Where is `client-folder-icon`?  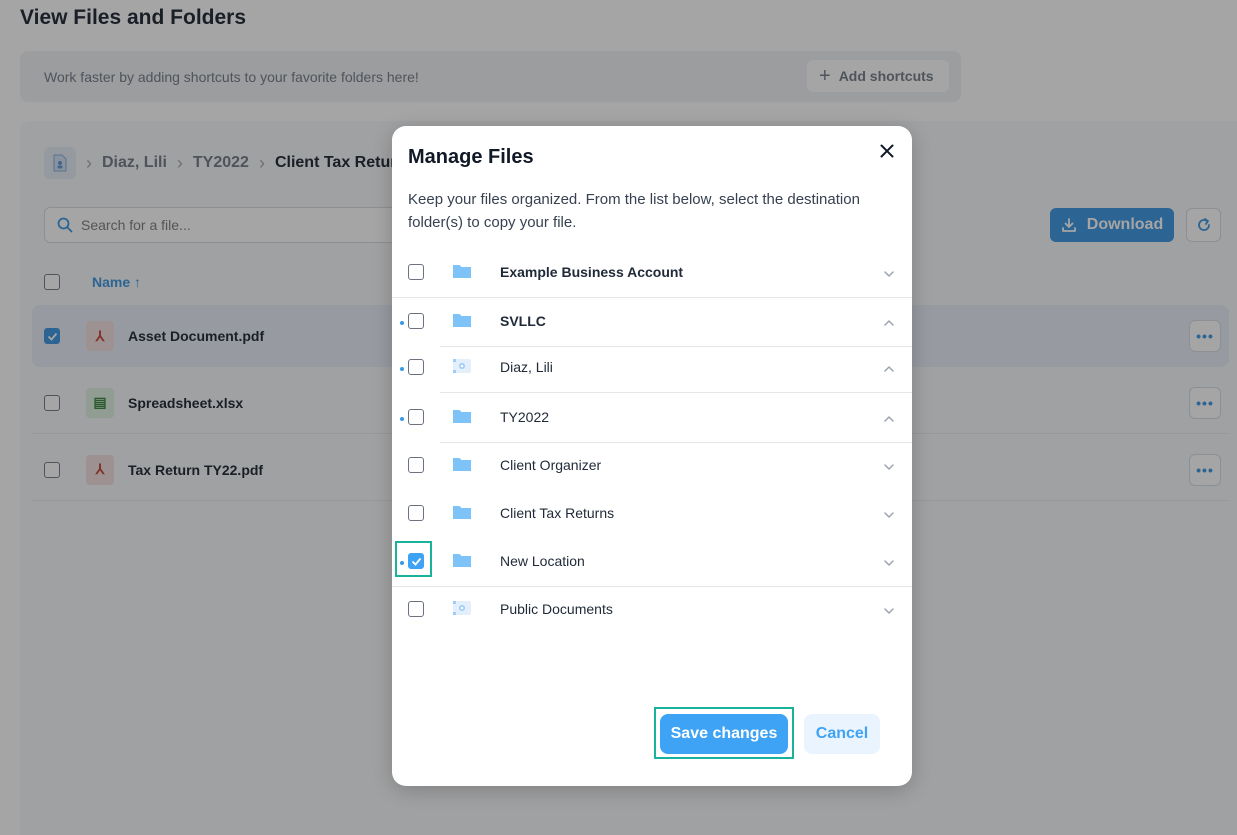
client-folder-icon is located at coordinates (462, 366).